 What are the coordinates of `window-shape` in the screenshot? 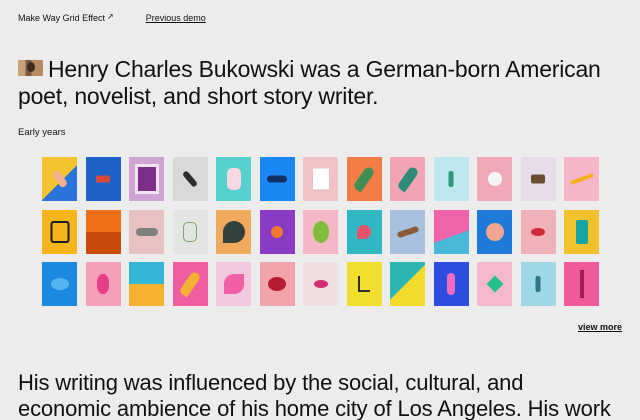 It's located at (494, 284).